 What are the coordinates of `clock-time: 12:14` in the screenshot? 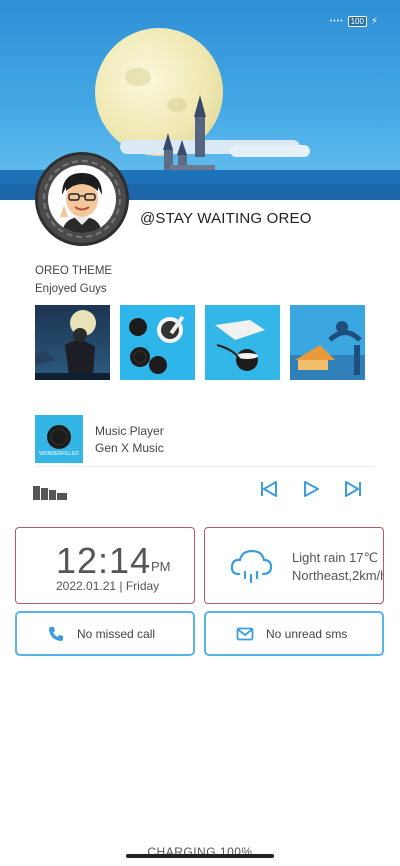 It's located at (104, 560).